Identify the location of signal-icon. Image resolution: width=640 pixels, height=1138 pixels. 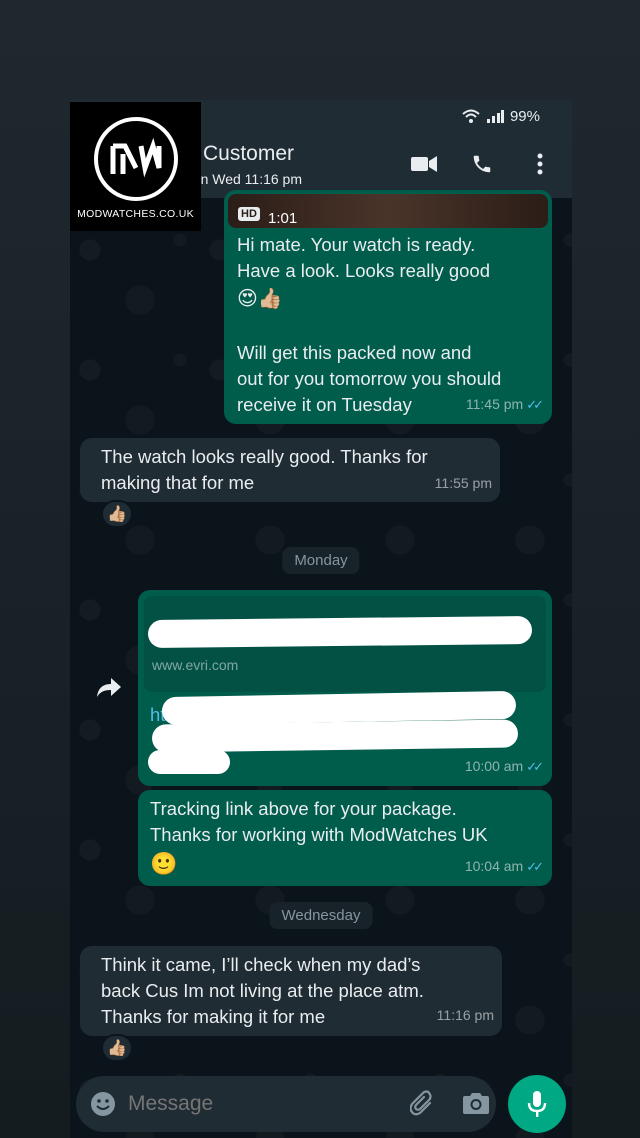
(495, 116).